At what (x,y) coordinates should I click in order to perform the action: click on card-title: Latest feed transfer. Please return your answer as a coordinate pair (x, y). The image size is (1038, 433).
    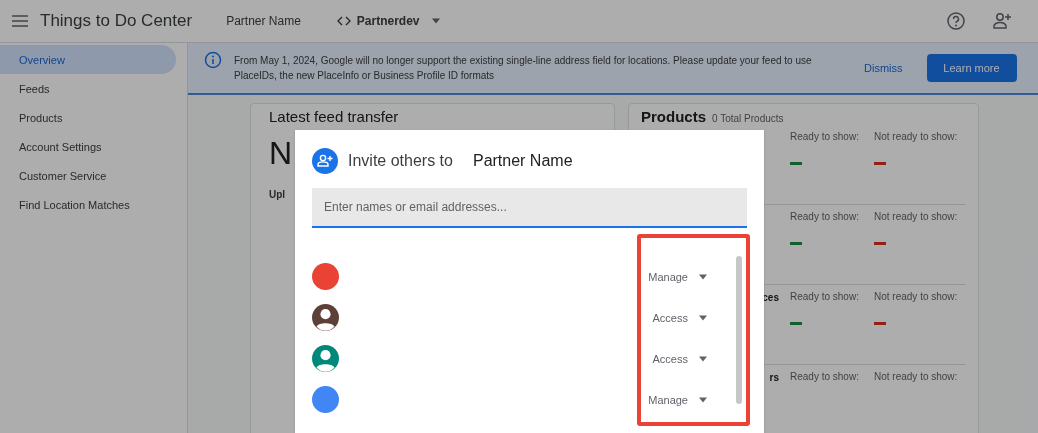
    Looking at the image, I should click on (334, 116).